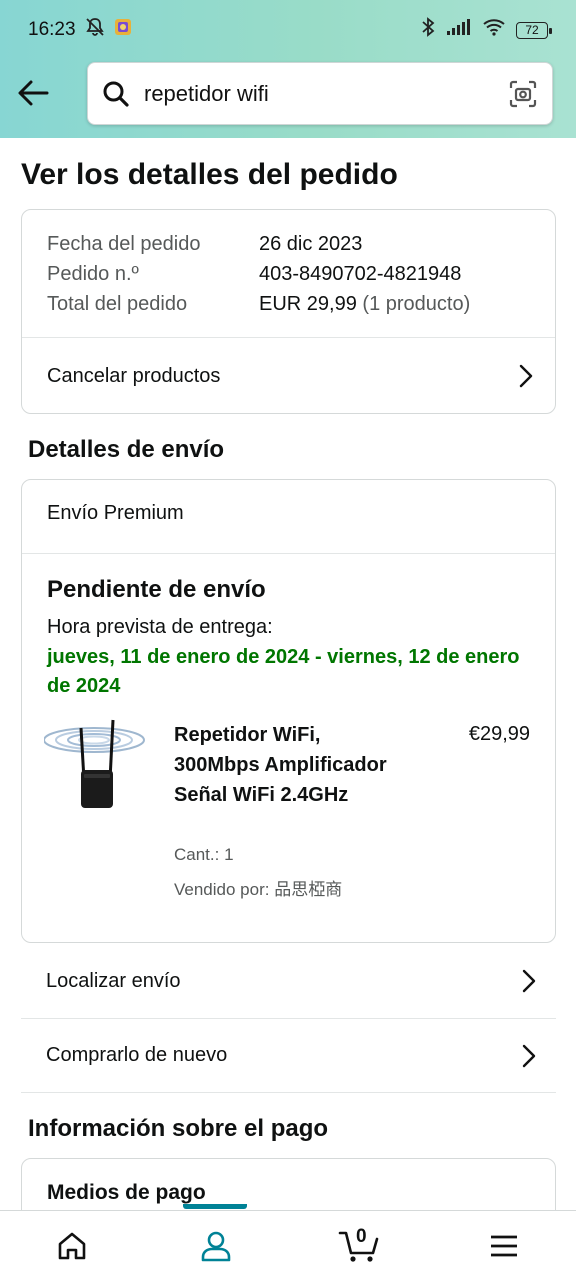  What do you see at coordinates (216, 1246) in the screenshot?
I see `account-icon` at bounding box center [216, 1246].